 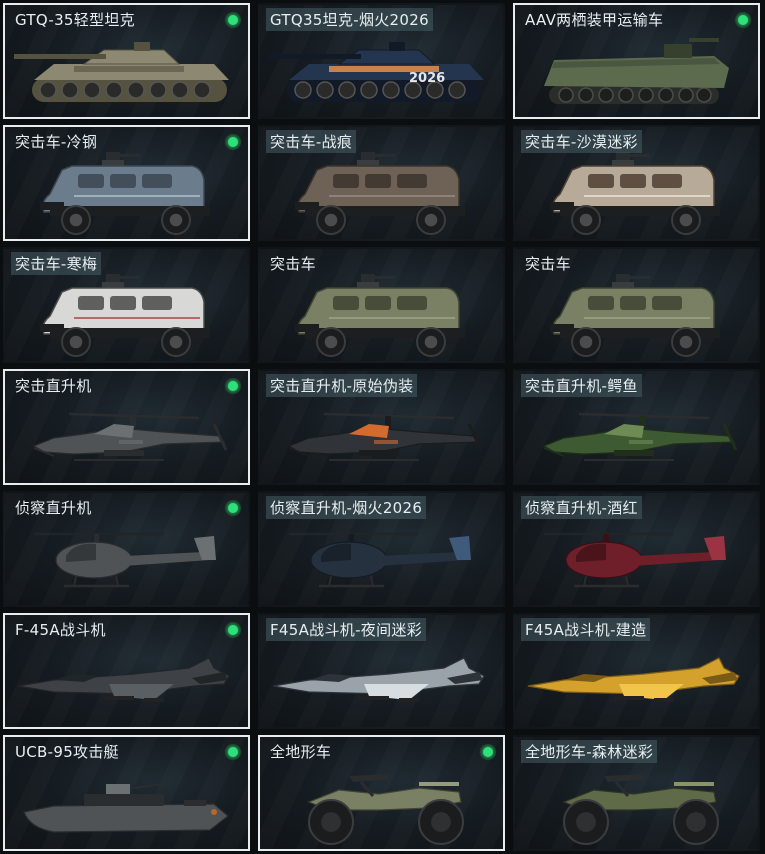 I want to click on vehicle-name: F-45A战斗机, so click(x=60, y=630).